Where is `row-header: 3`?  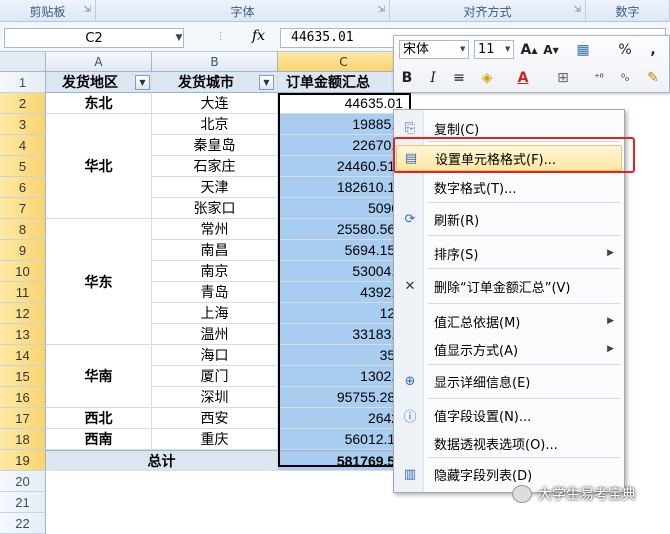
row-header: 3 is located at coordinates (23, 124).